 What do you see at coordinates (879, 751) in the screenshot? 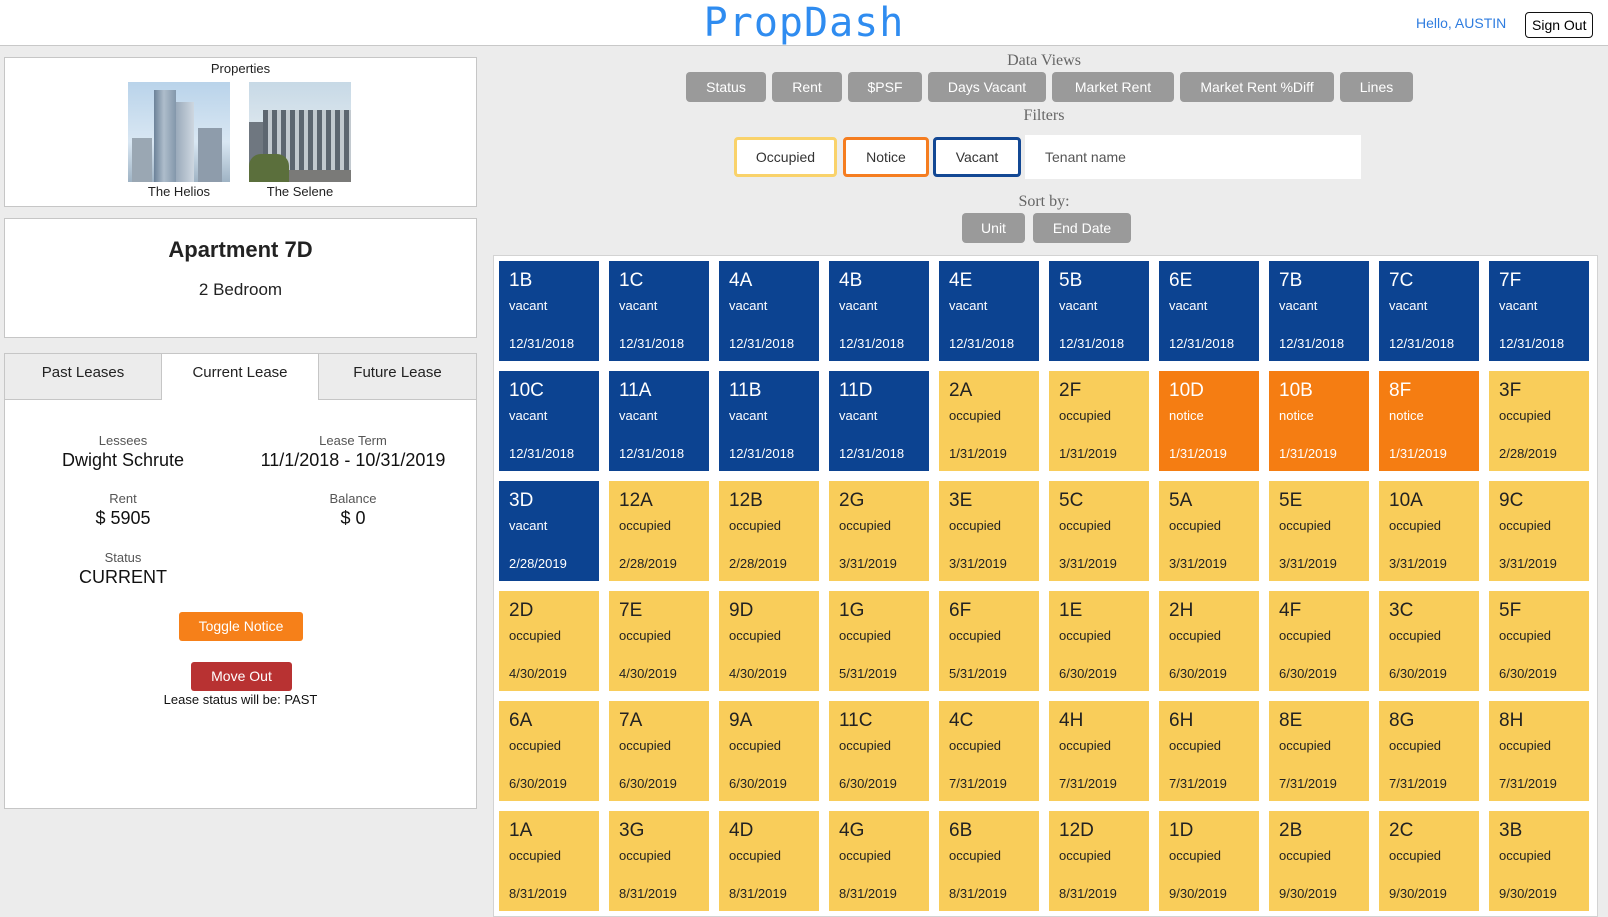
I see `unit-tile-11c: 11C occupied 6/30/2019` at bounding box center [879, 751].